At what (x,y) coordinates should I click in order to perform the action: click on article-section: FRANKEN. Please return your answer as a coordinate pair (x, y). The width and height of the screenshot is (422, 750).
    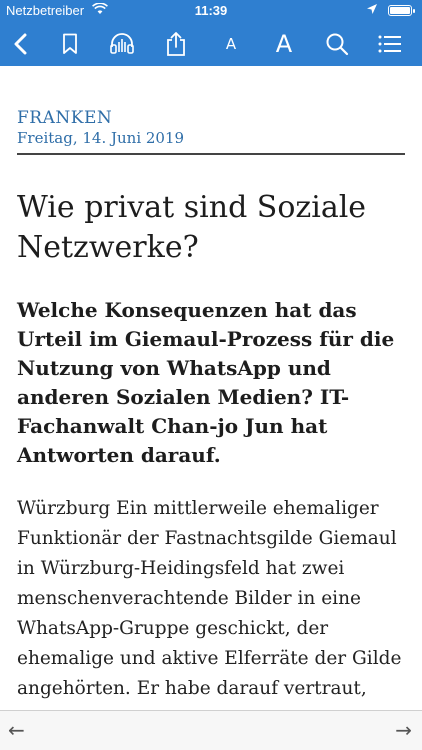
    Looking at the image, I should click on (65, 118).